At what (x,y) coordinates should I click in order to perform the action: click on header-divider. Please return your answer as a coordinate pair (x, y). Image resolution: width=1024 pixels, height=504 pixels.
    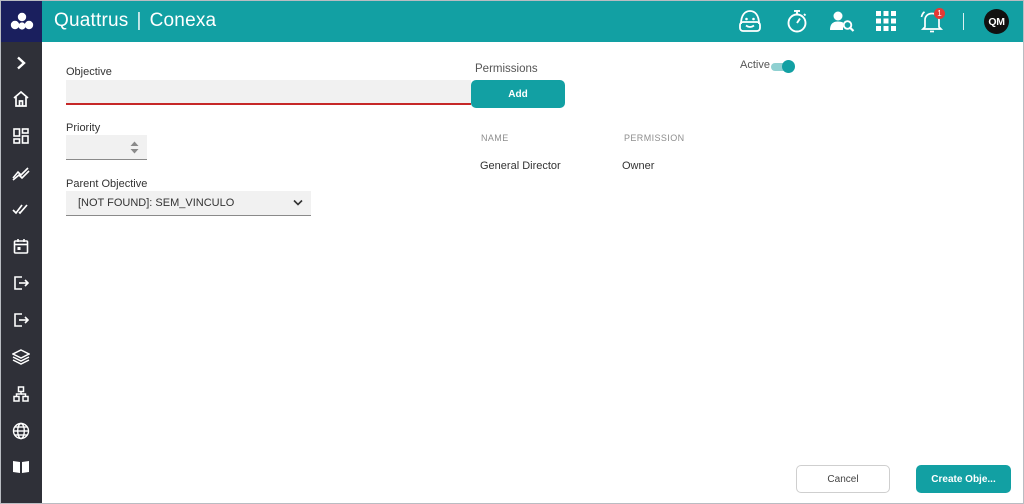
    Looking at the image, I should click on (963, 21).